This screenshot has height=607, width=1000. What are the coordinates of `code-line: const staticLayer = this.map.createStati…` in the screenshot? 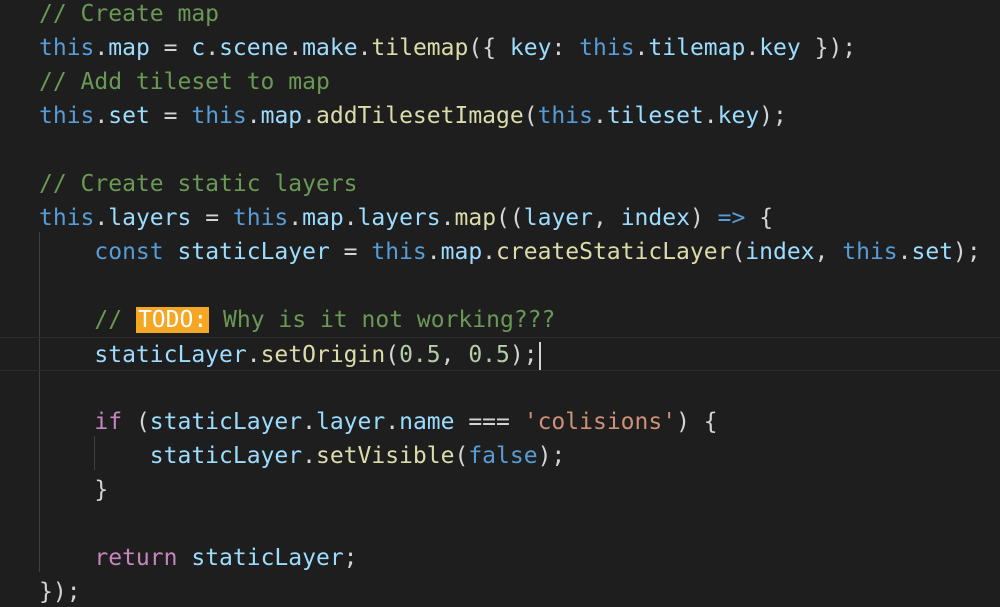 It's located at (500, 252).